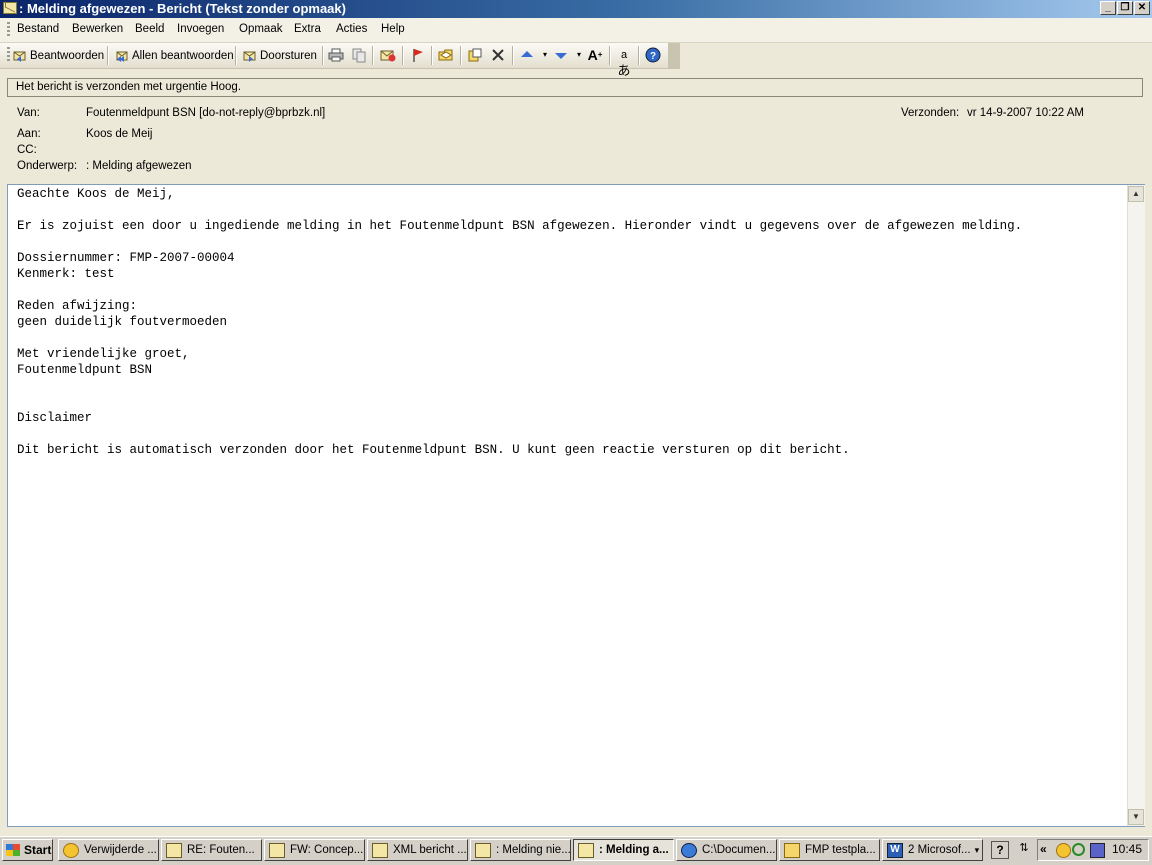  Describe the element at coordinates (29, 134) in the screenshot. I see `to-label: Aan:` at that location.